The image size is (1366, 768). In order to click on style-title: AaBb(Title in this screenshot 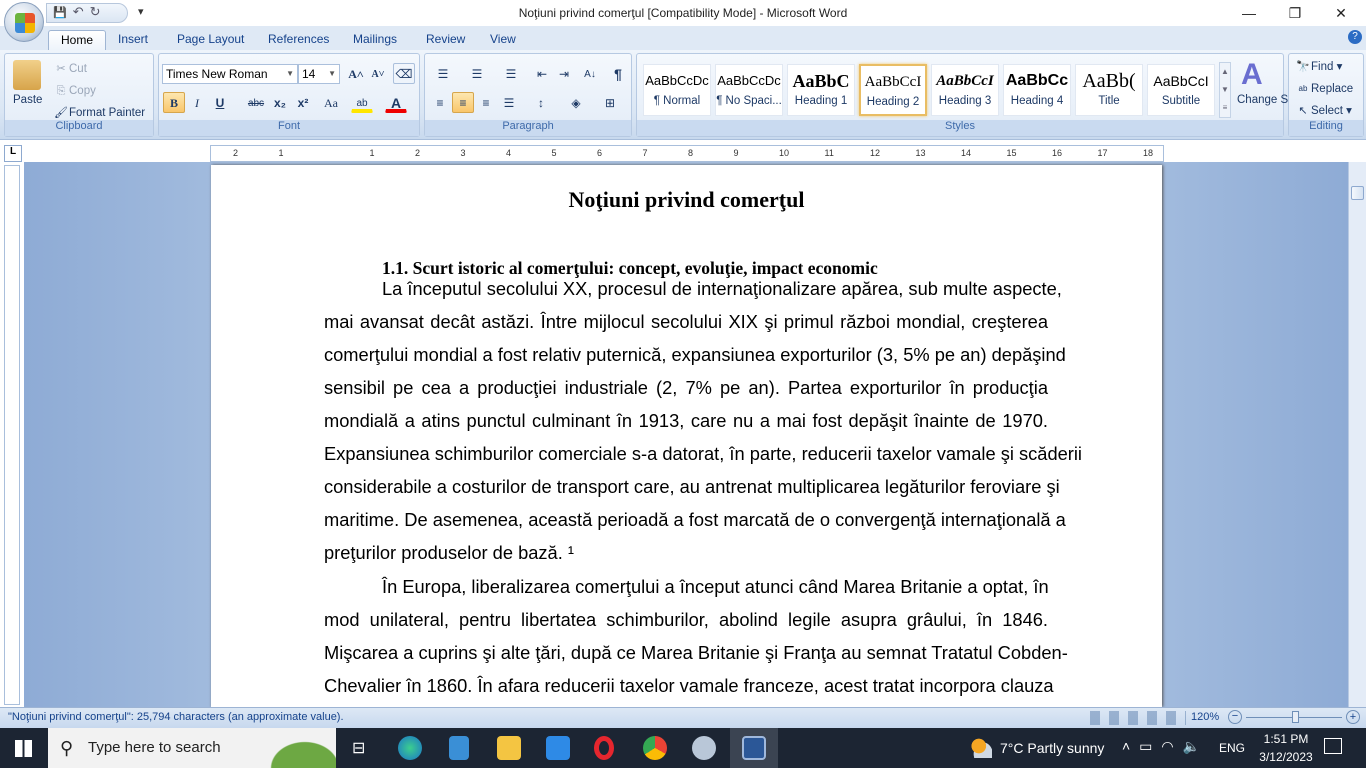, I will do `click(1109, 90)`.